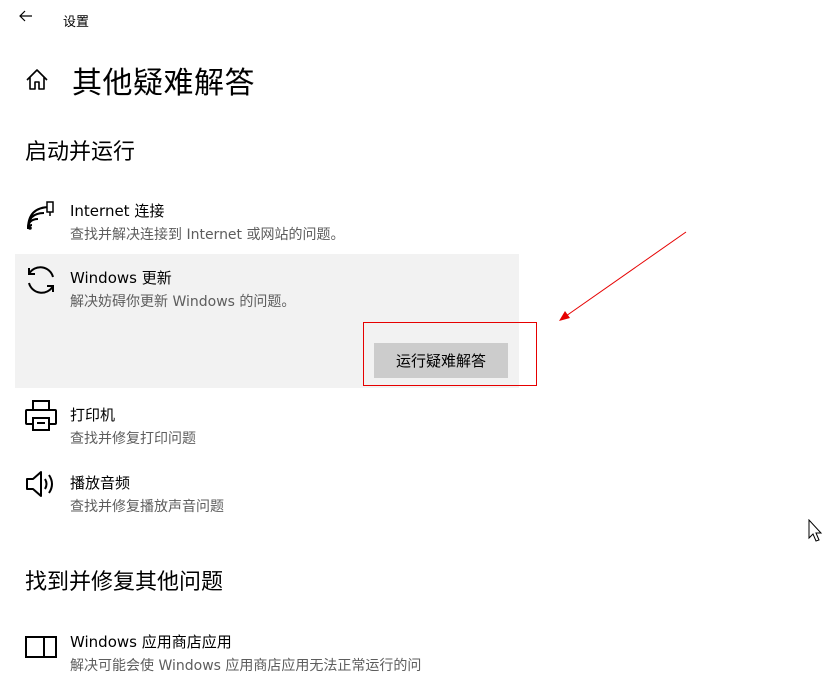  What do you see at coordinates (441, 360) in the screenshot?
I see `run-troubleshooter-button: 运行疑难解答` at bounding box center [441, 360].